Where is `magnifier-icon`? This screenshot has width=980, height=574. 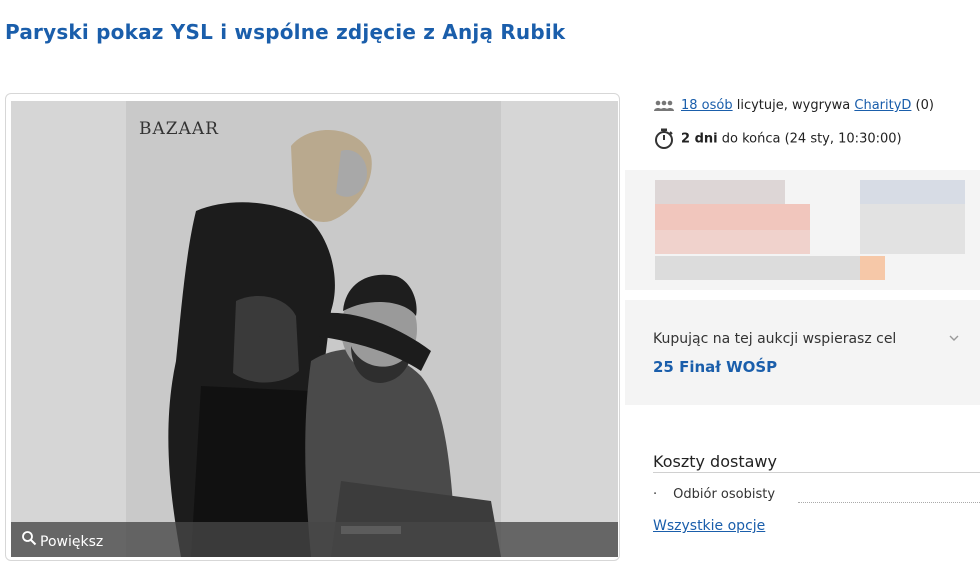
magnifier-icon is located at coordinates (29, 538).